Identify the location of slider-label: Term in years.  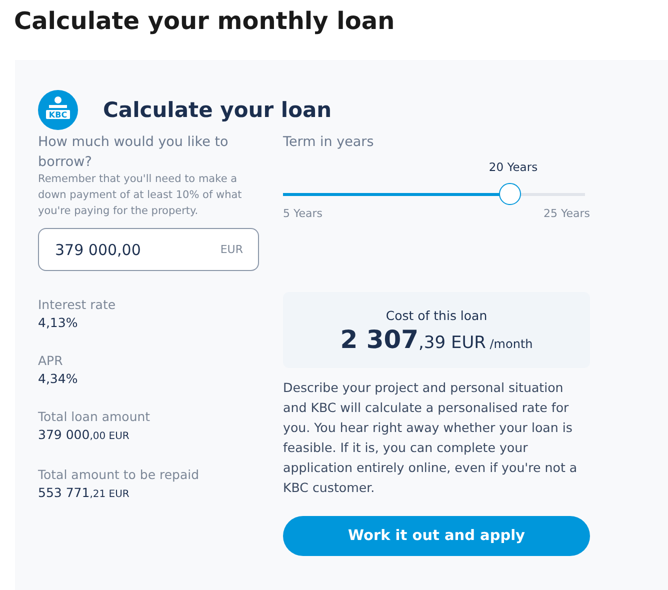
(329, 142).